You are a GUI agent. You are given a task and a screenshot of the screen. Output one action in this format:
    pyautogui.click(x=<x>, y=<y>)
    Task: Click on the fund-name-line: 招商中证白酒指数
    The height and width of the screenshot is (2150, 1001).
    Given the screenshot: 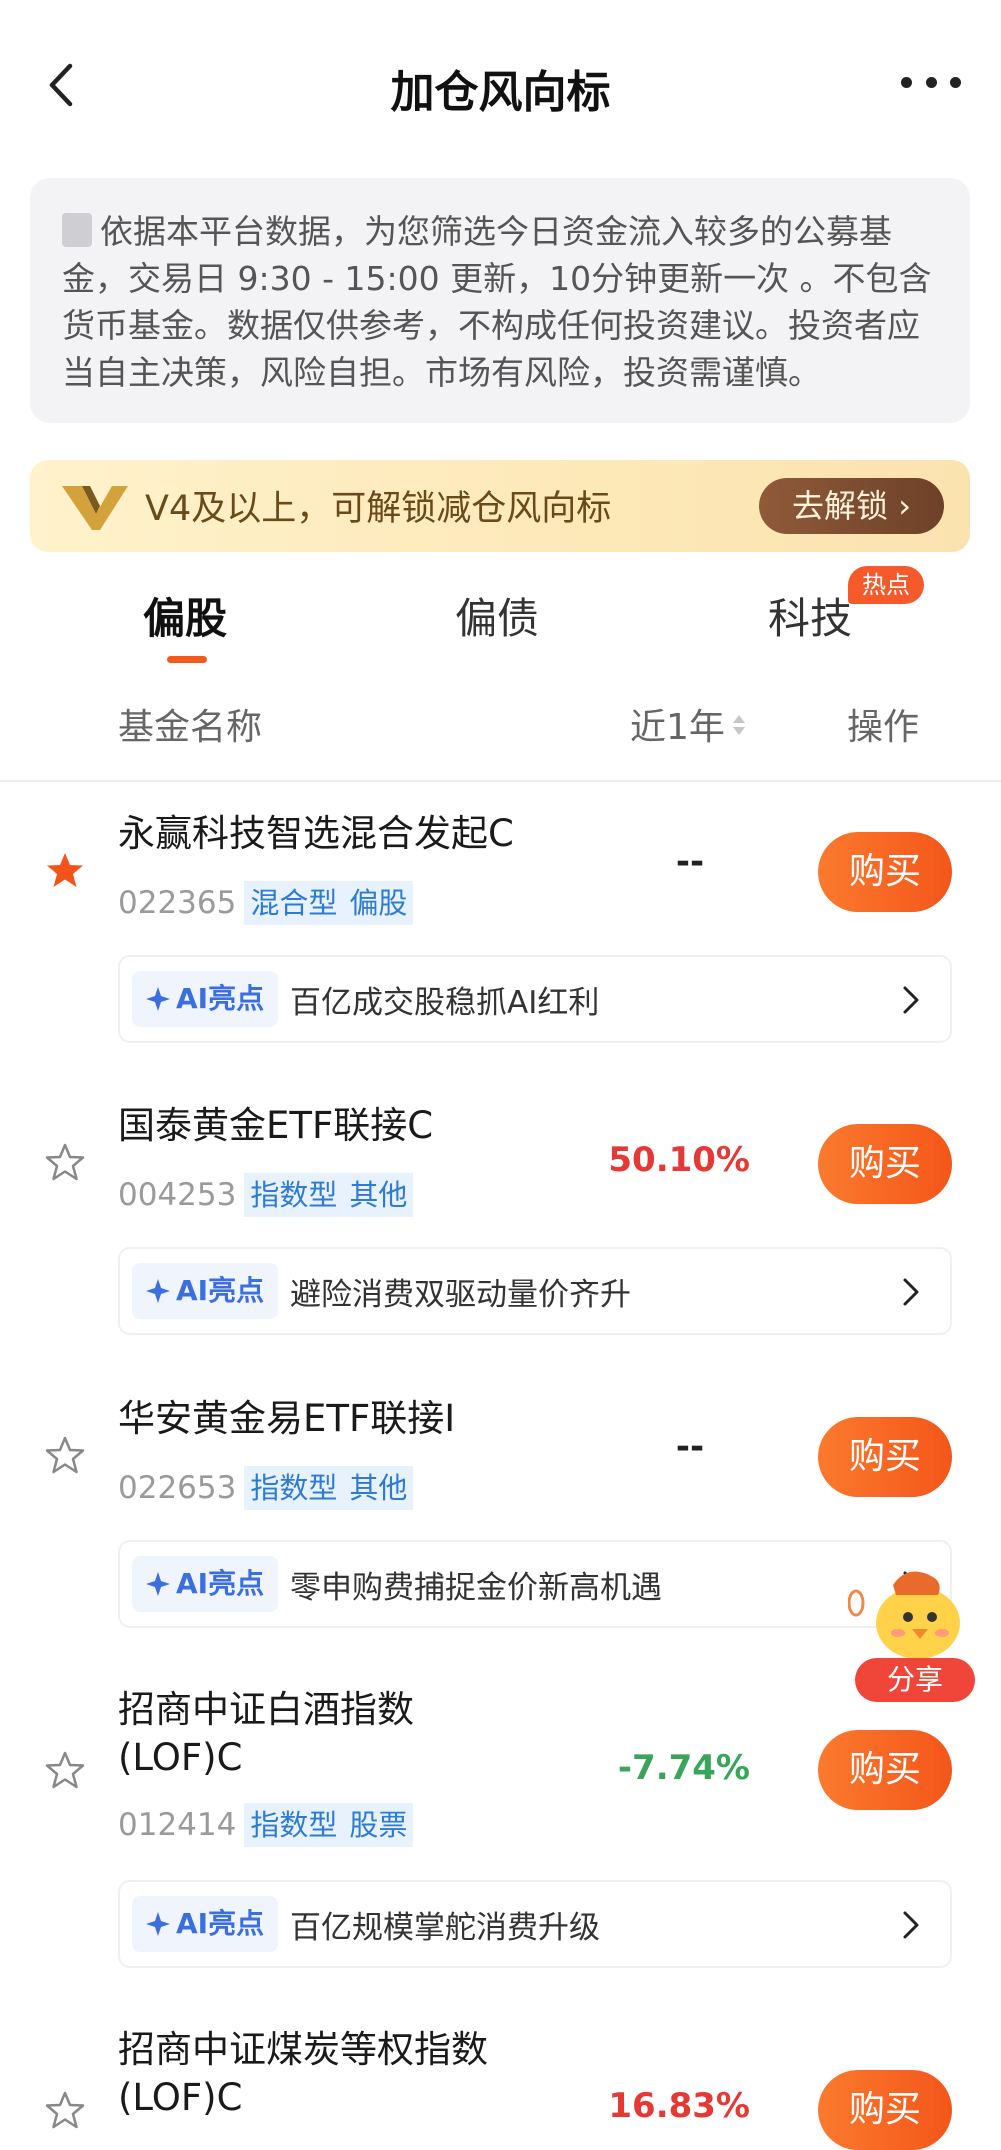 What is the action you would take?
    pyautogui.click(x=266, y=1709)
    